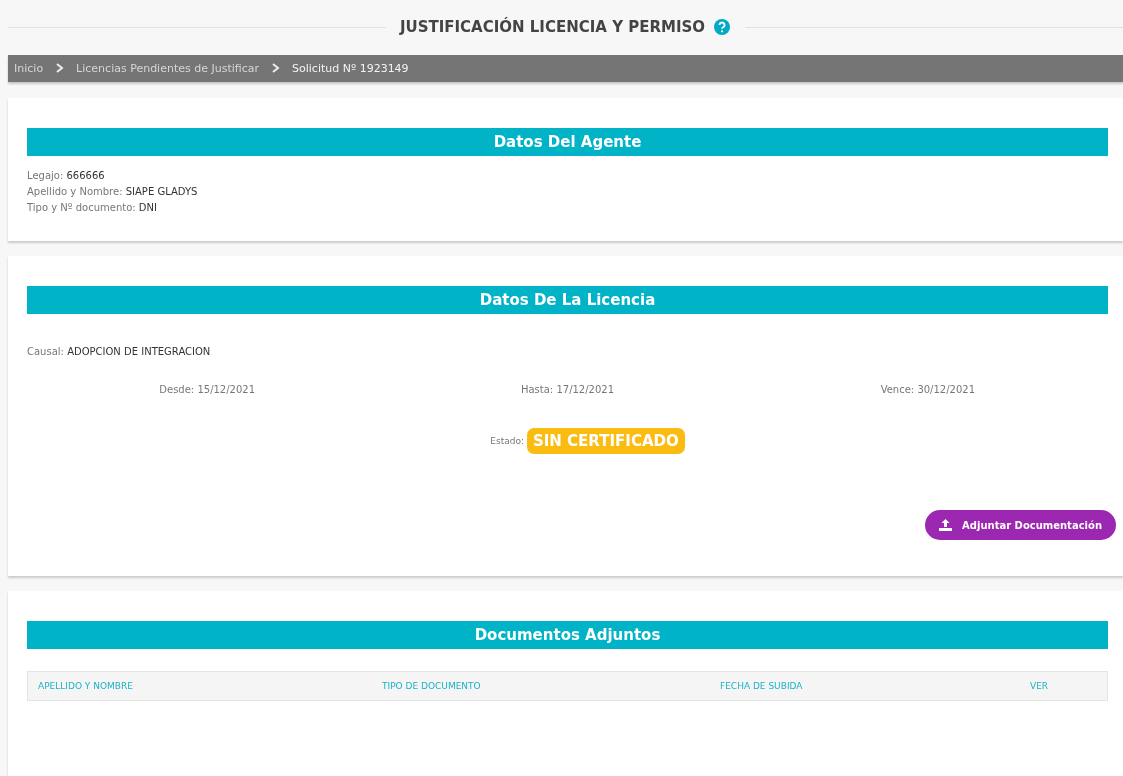  What do you see at coordinates (119, 352) in the screenshot?
I see `field-text: Causal: ADOPCION DE INTEGRACION` at bounding box center [119, 352].